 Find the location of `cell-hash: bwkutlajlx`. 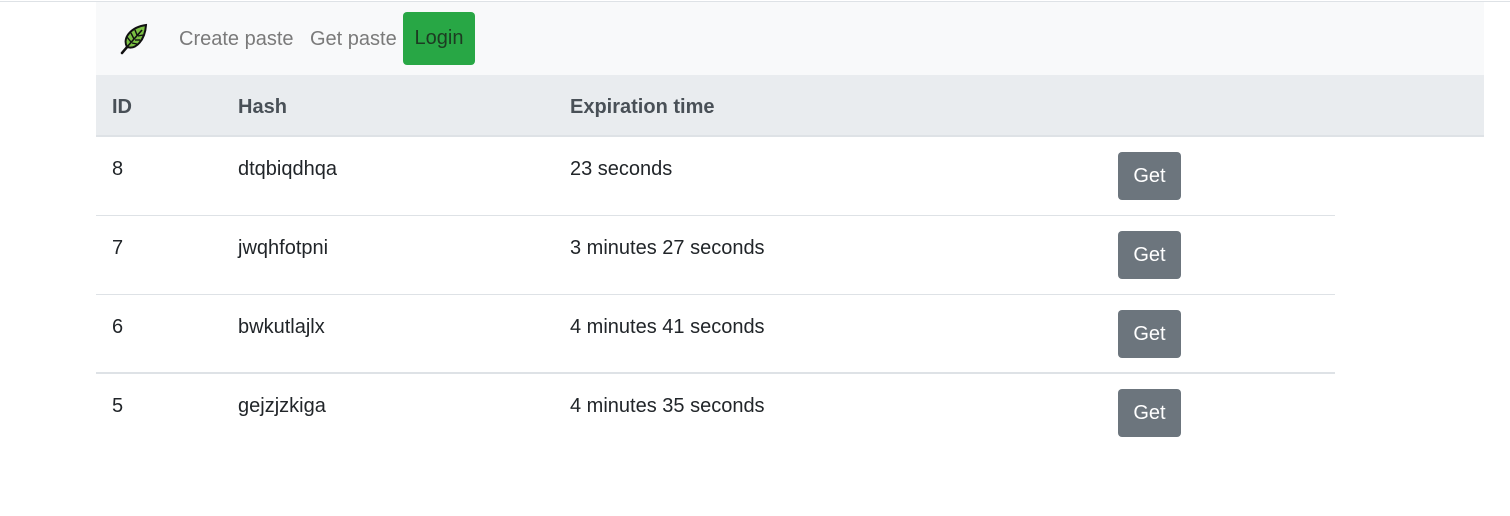

cell-hash: bwkutlajlx is located at coordinates (281, 327).